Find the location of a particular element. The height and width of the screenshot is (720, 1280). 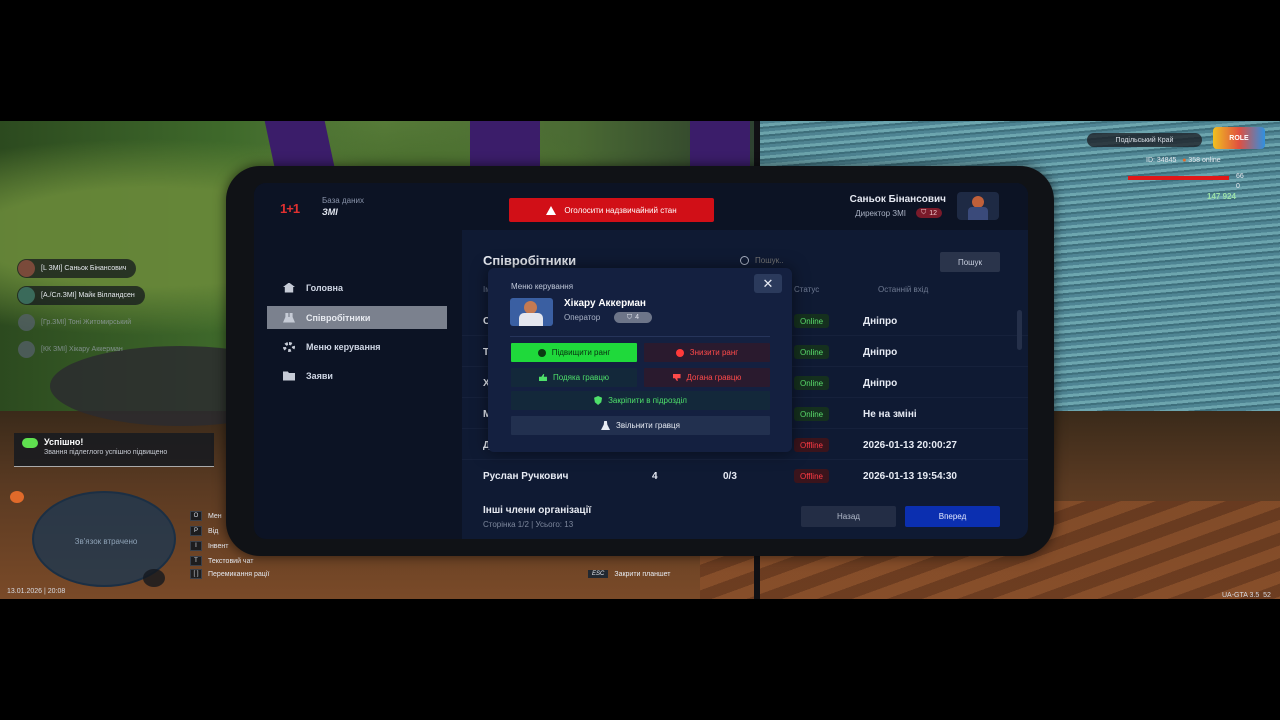

success-icon is located at coordinates (30, 443).